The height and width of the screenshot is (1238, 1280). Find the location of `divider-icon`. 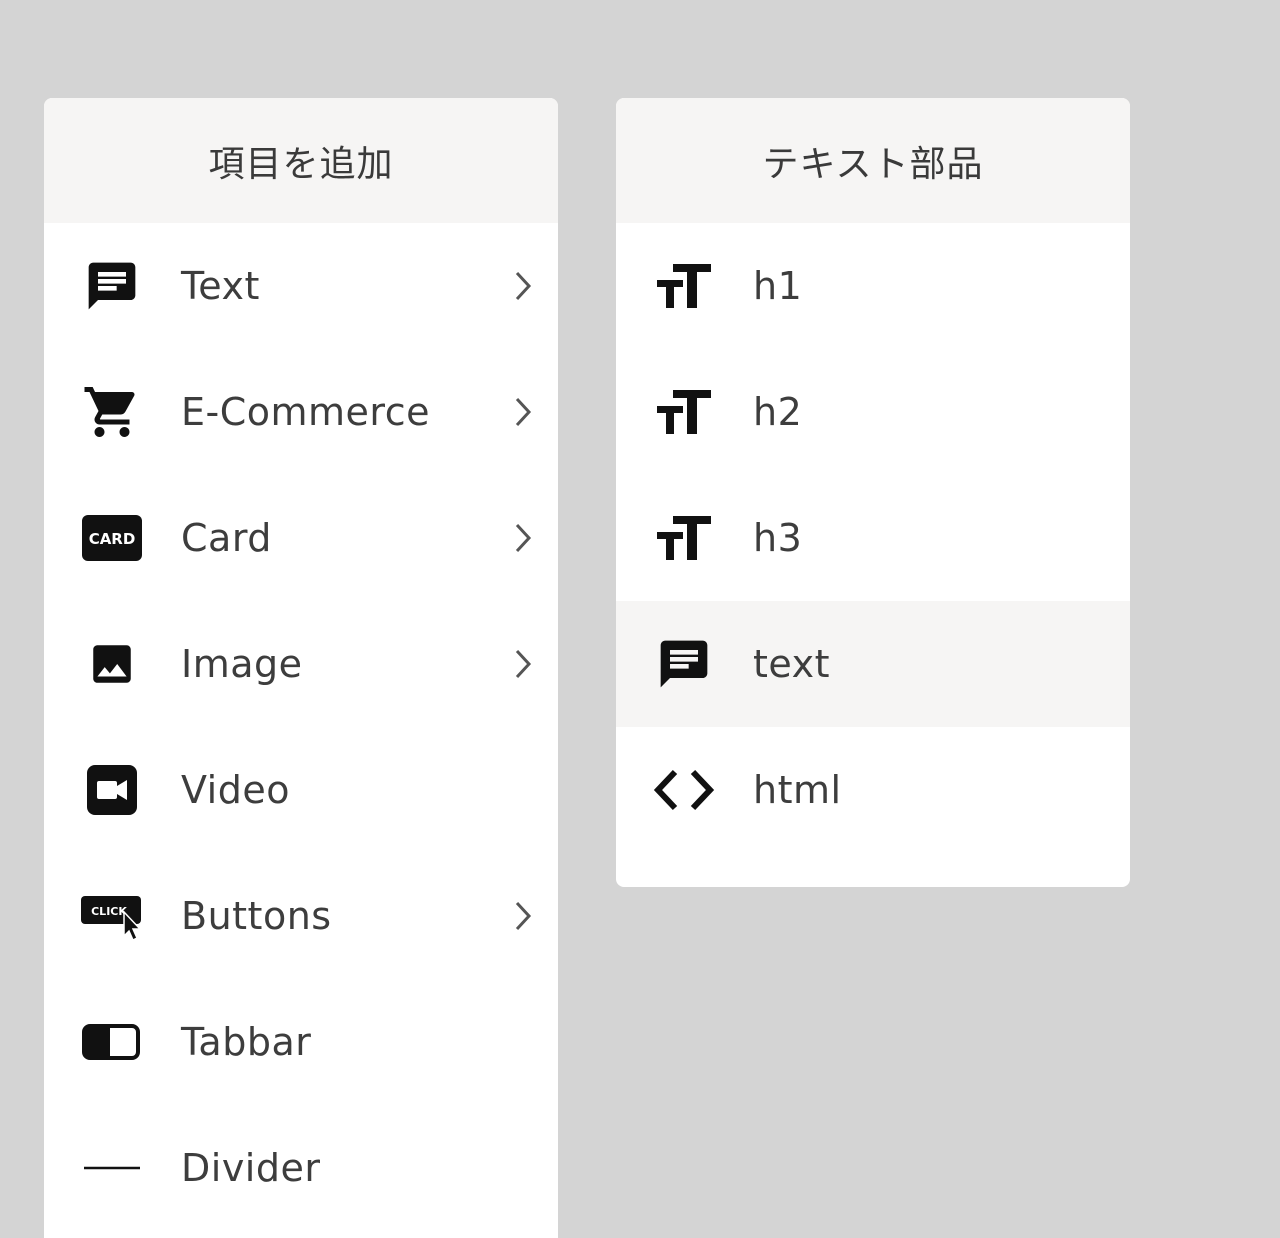

divider-icon is located at coordinates (112, 1168).